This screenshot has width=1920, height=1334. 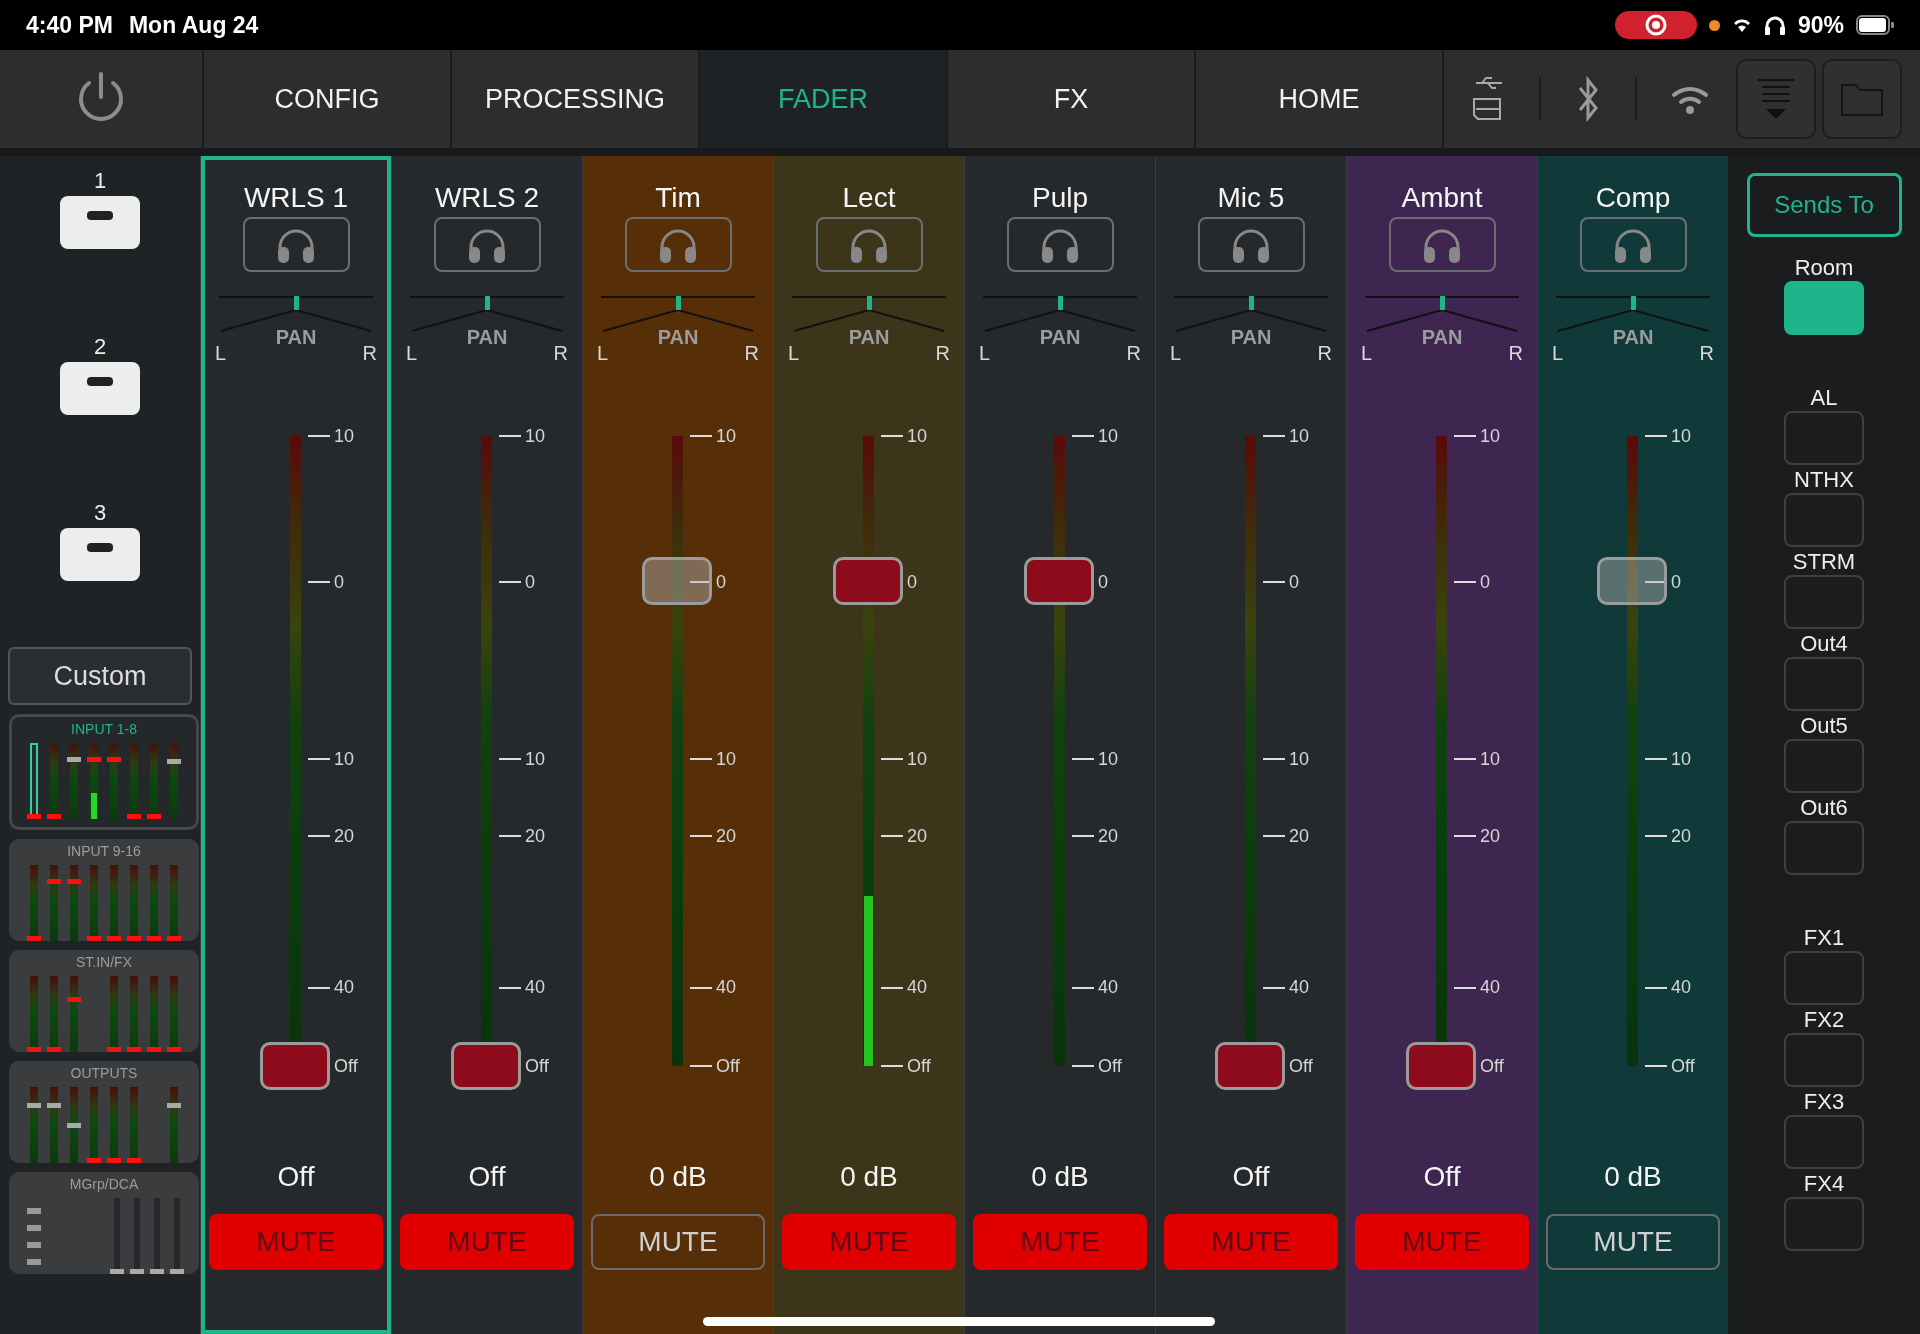 What do you see at coordinates (104, 1223) in the screenshot?
I see `bank-overview: MGrp/DCA` at bounding box center [104, 1223].